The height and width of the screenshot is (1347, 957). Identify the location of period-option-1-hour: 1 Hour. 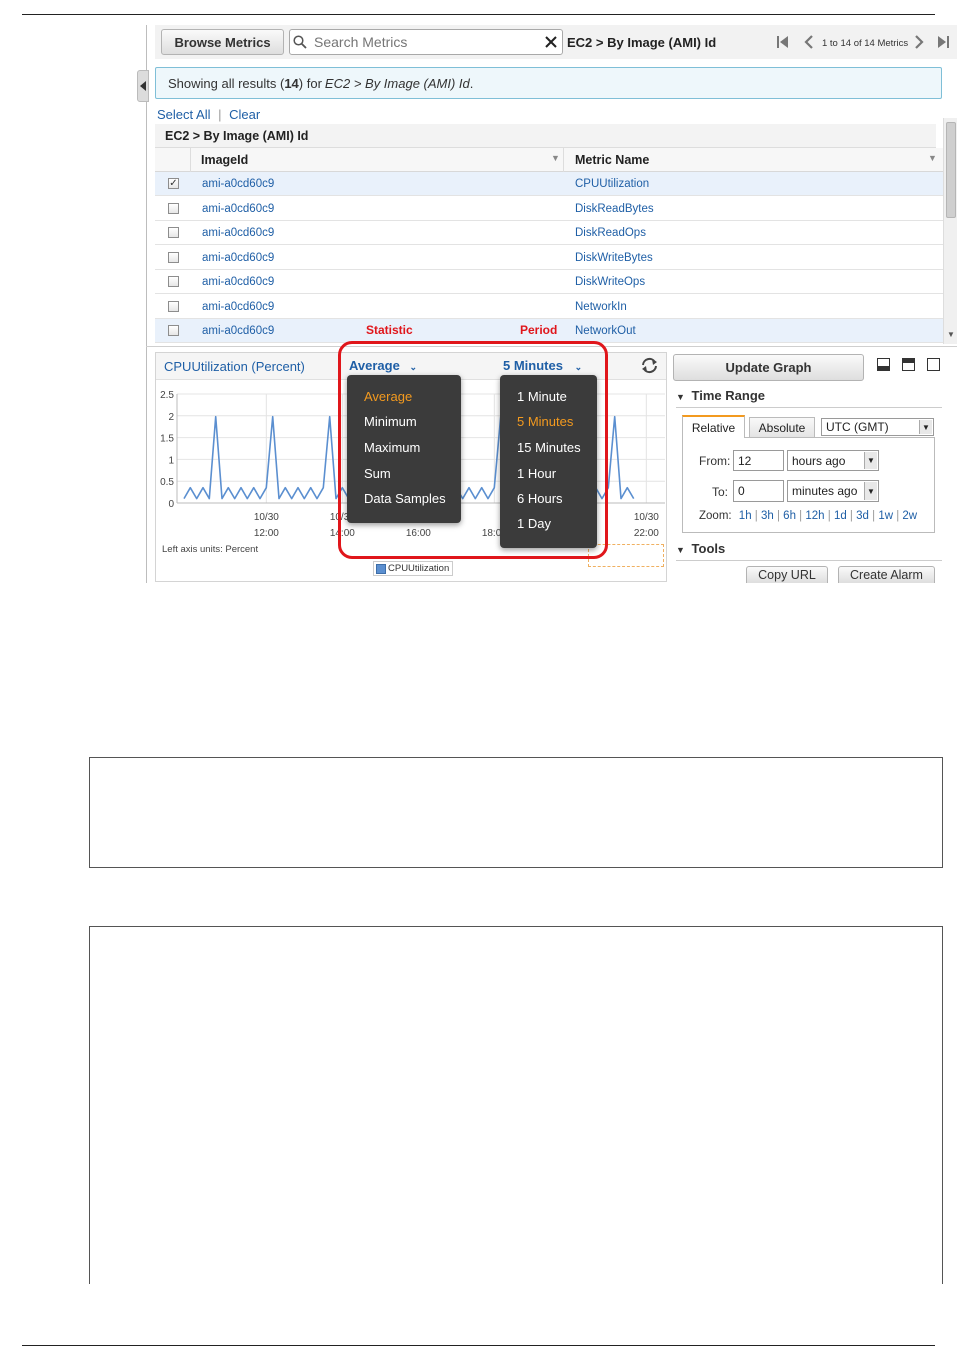
(536, 473).